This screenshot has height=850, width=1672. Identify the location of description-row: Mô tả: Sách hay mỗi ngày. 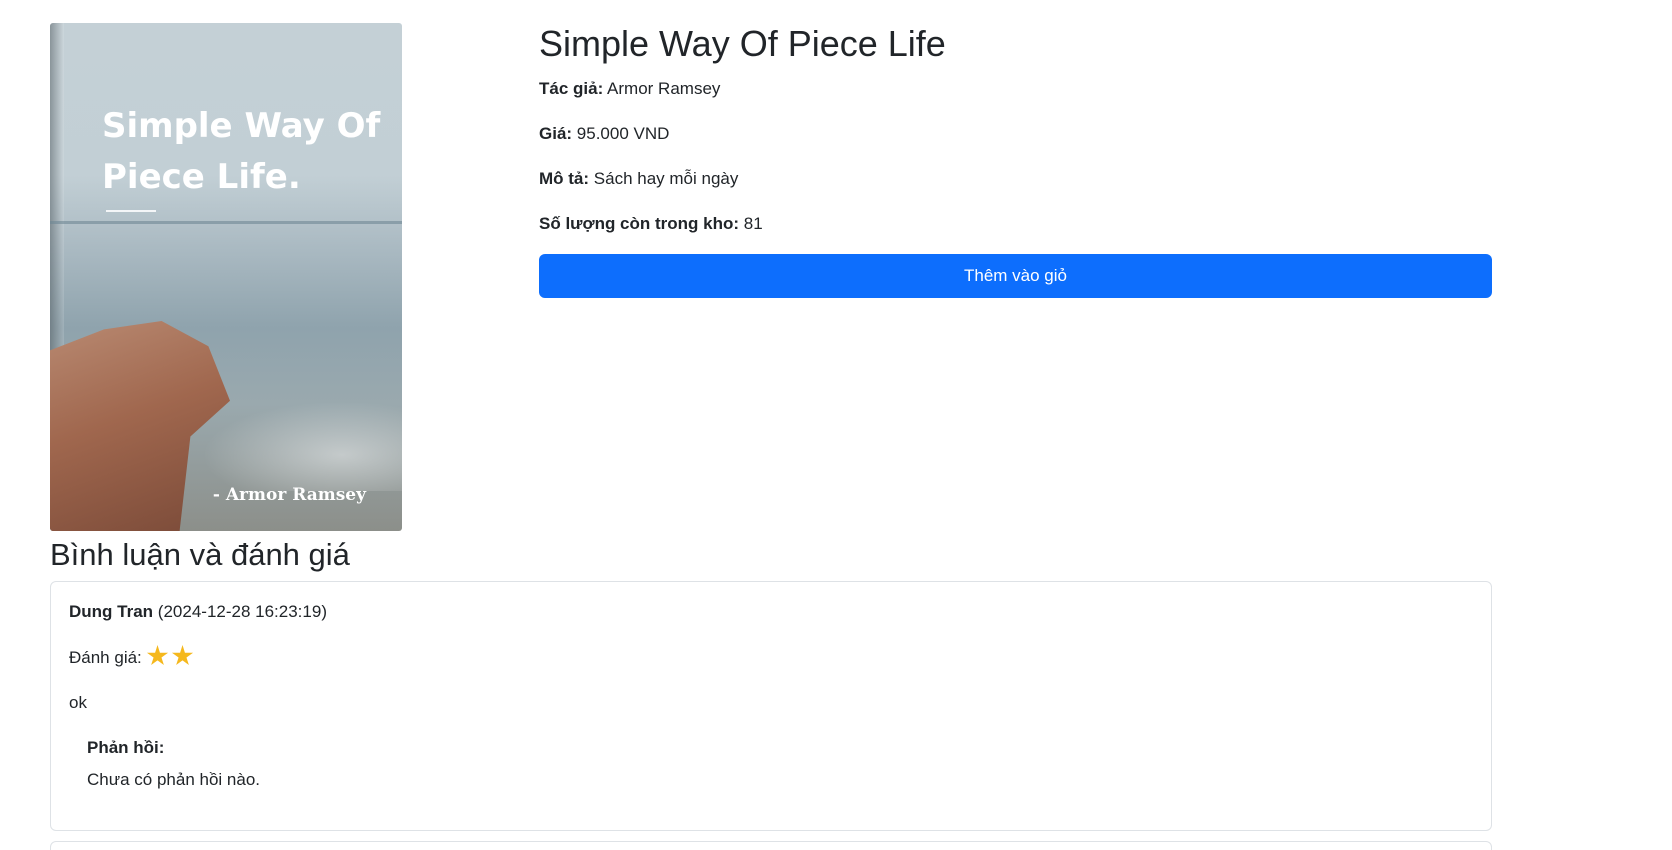
(1015, 179).